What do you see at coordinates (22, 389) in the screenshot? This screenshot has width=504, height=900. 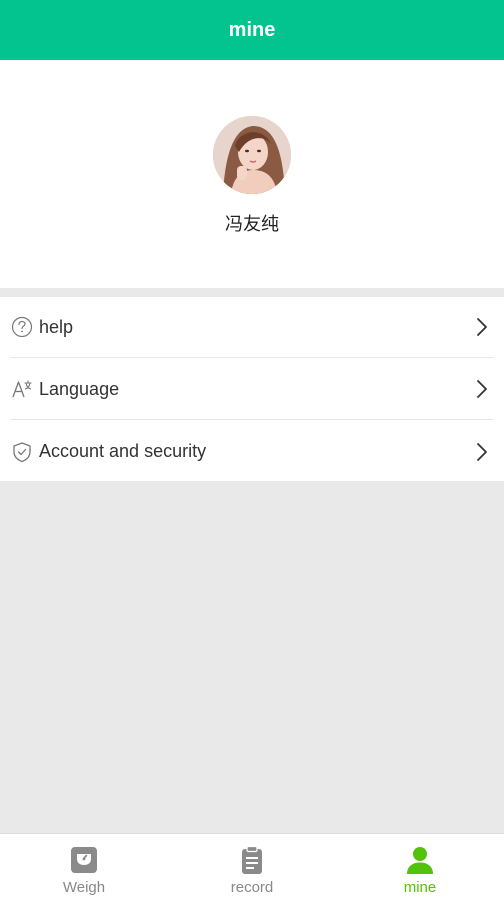 I see `language-icon` at bounding box center [22, 389].